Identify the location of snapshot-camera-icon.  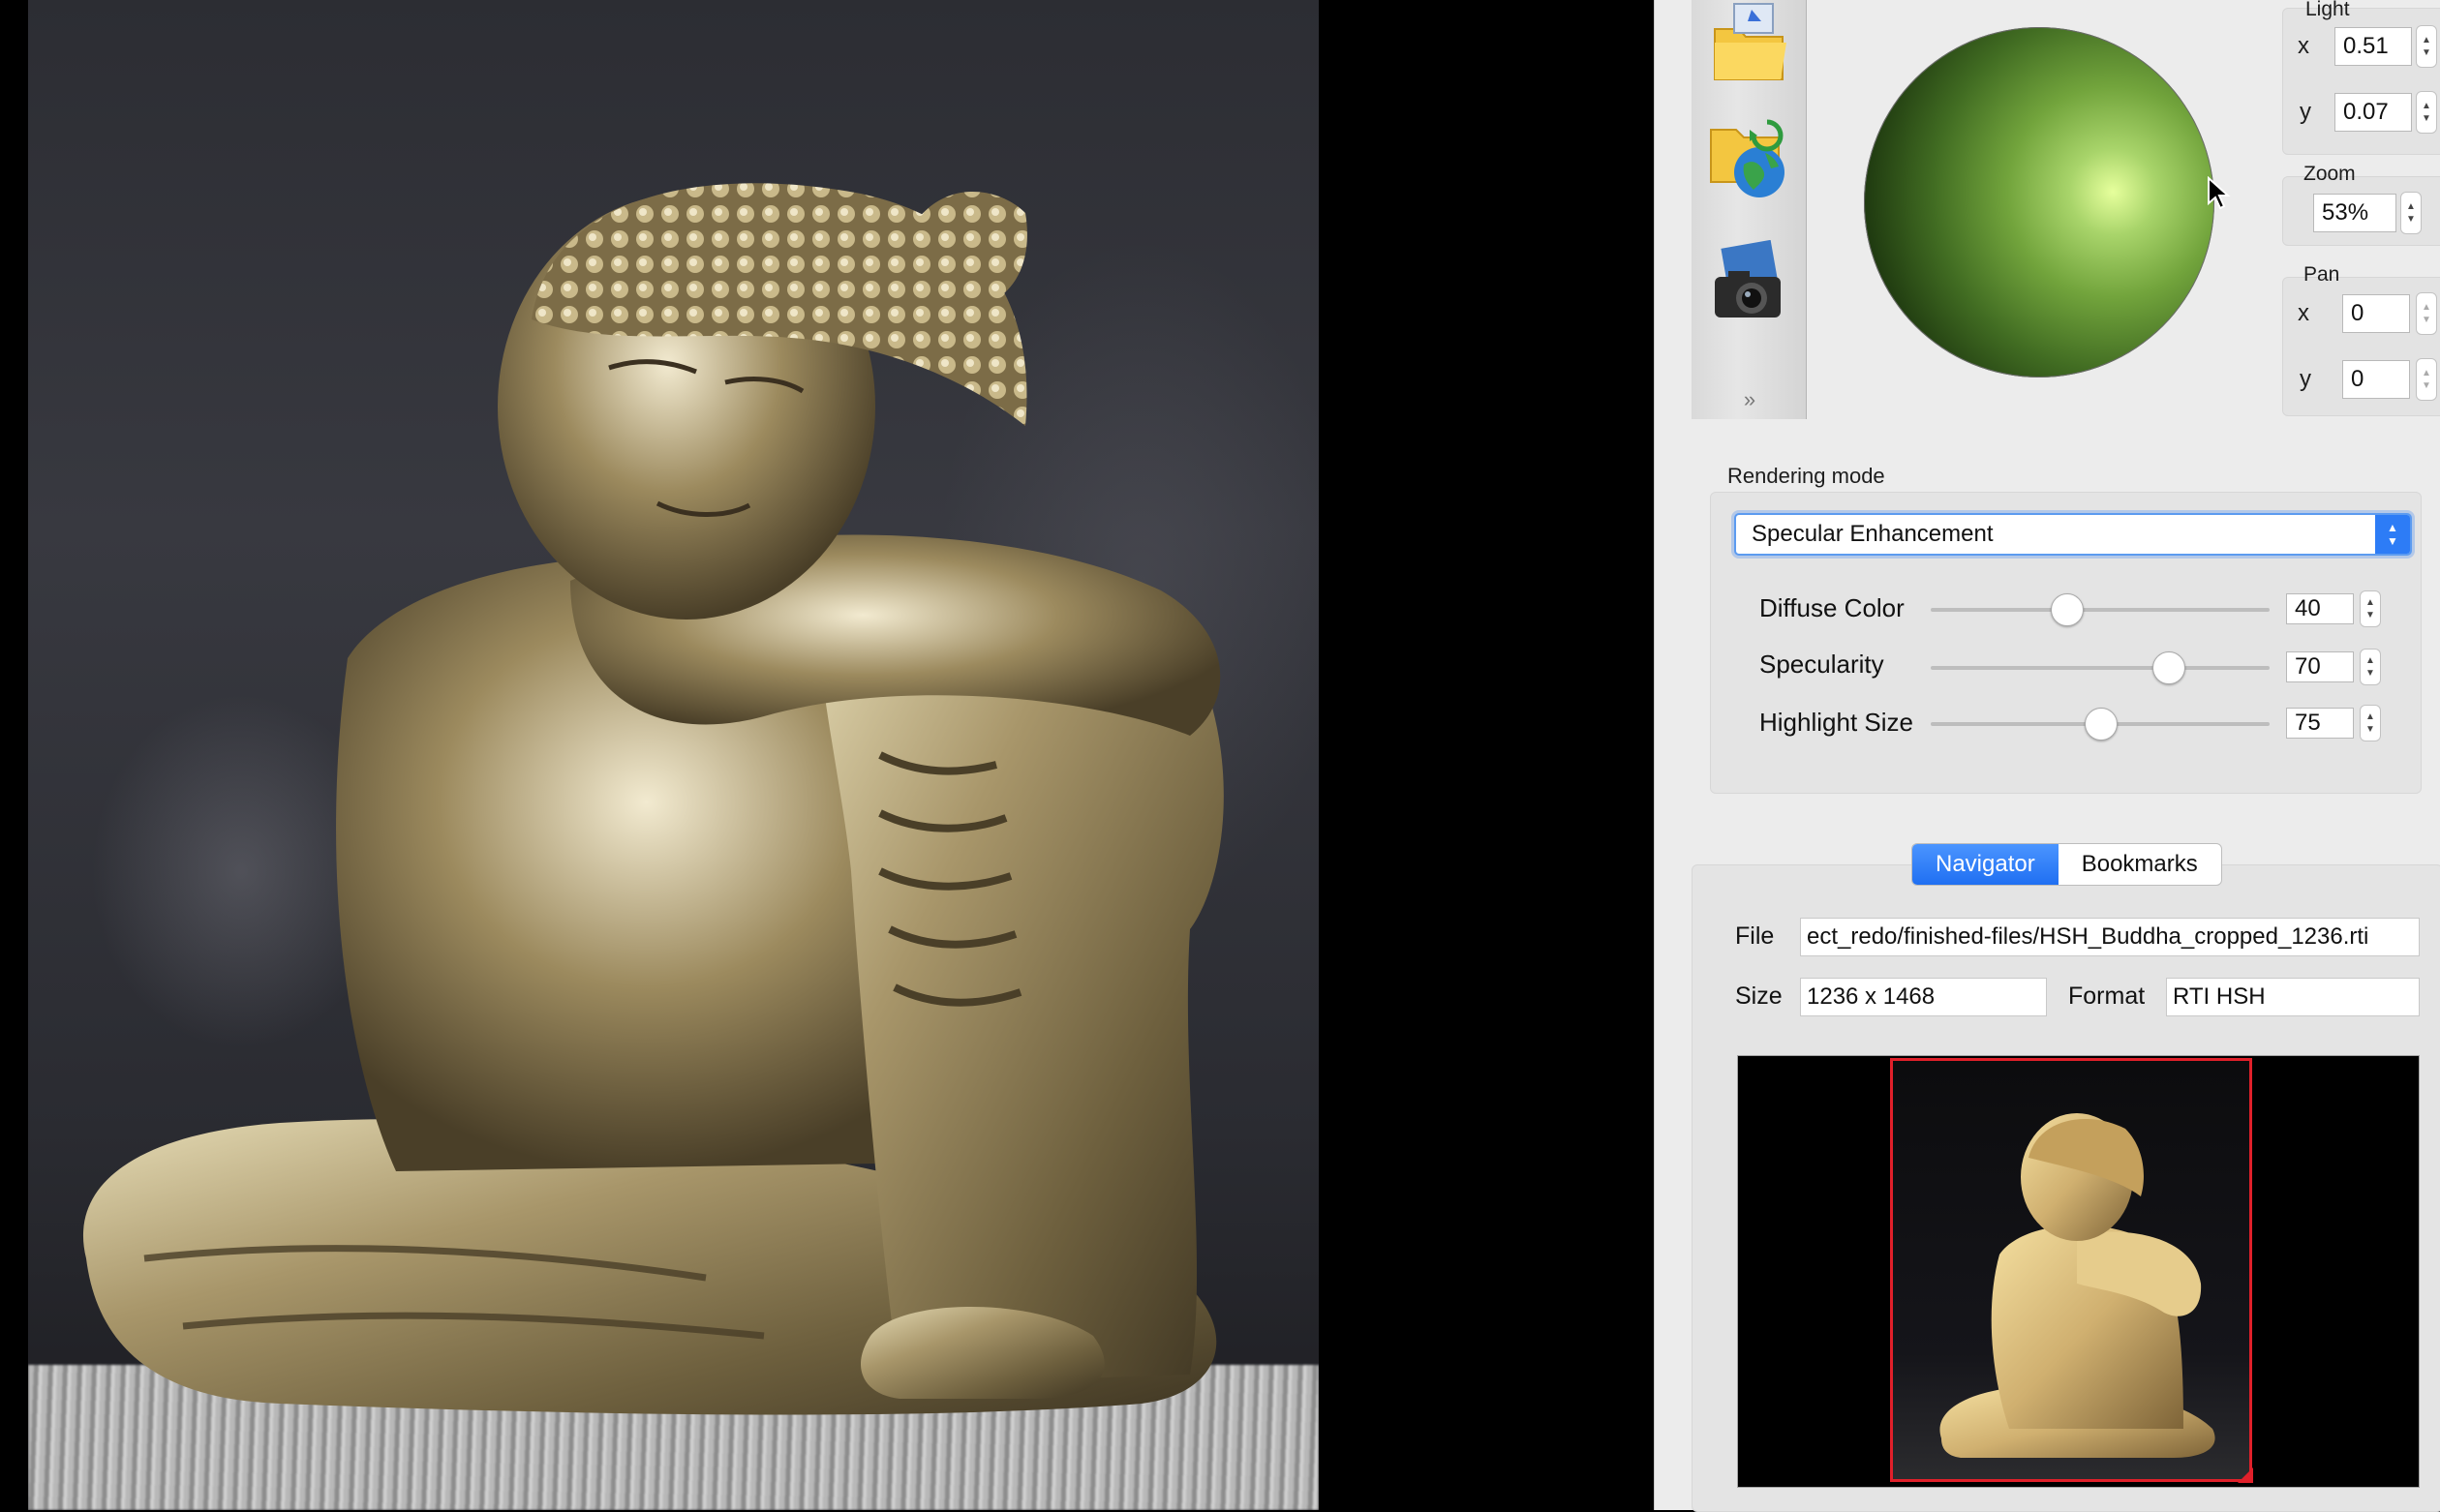
(1748, 283).